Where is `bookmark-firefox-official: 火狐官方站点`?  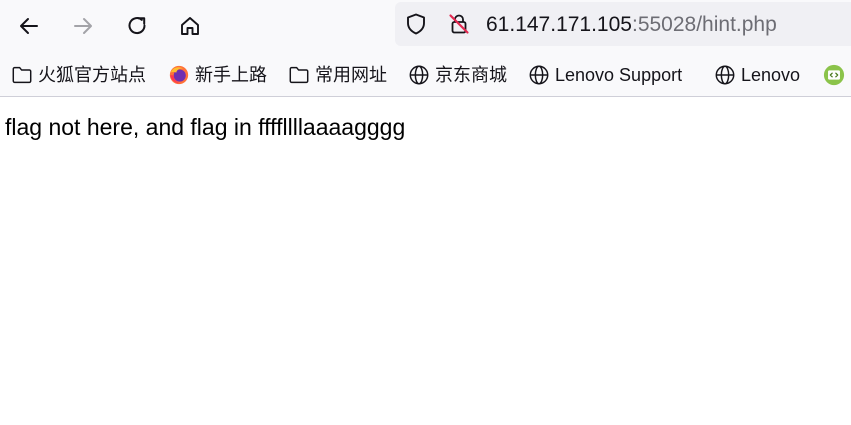
bookmark-firefox-official: 火狐官方站点 is located at coordinates (78, 75).